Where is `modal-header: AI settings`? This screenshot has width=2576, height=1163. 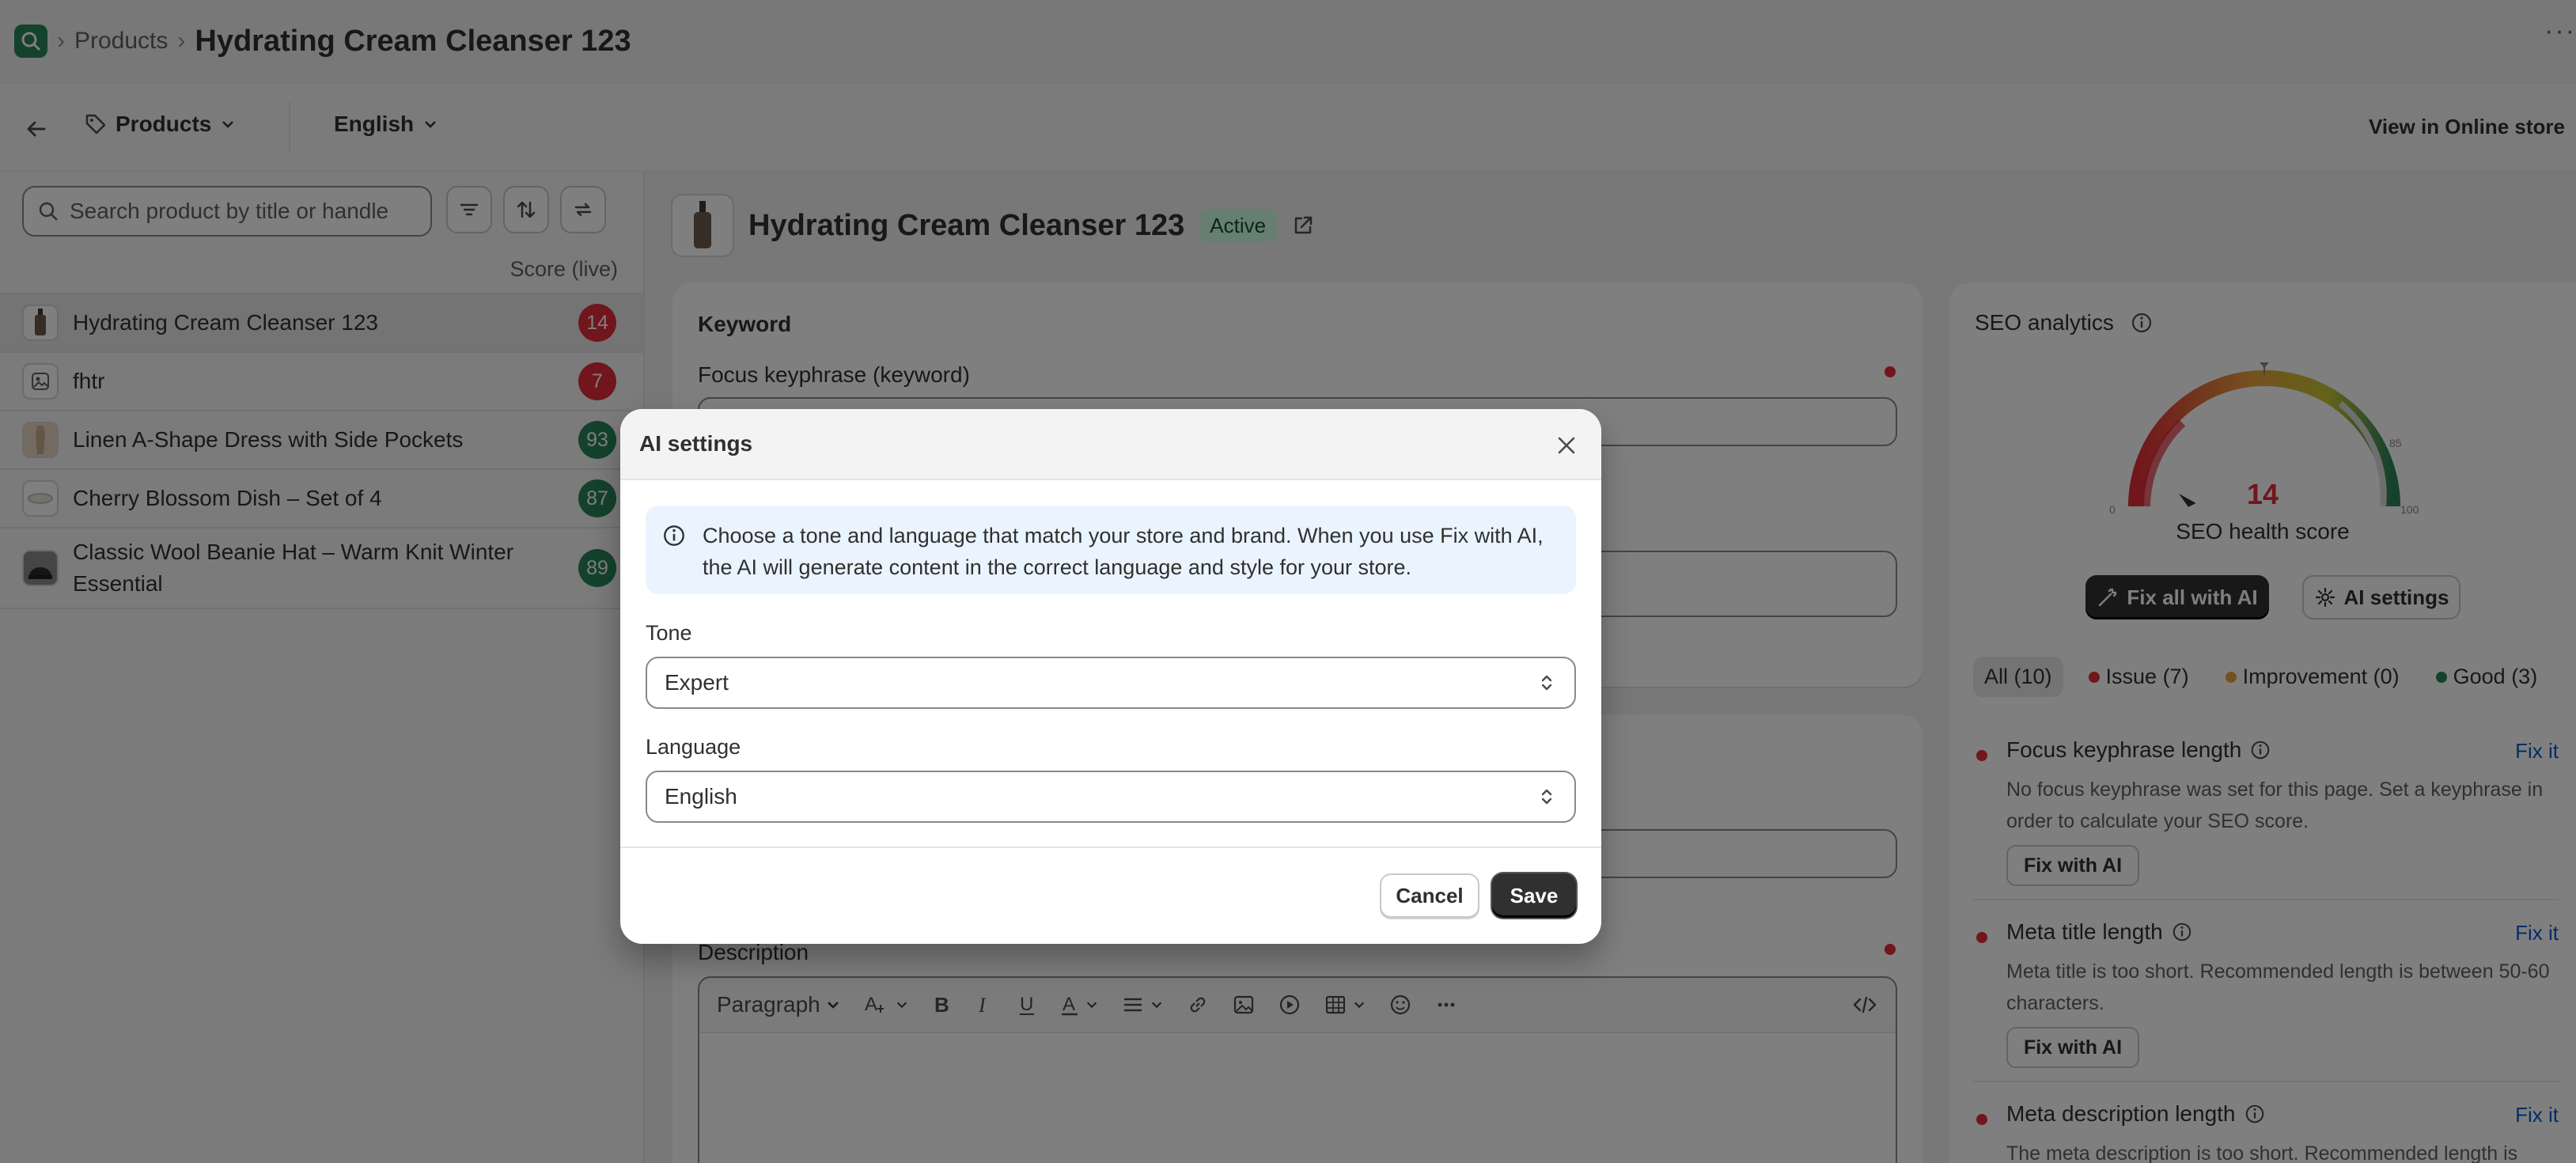
modal-header: AI settings is located at coordinates (1110, 445).